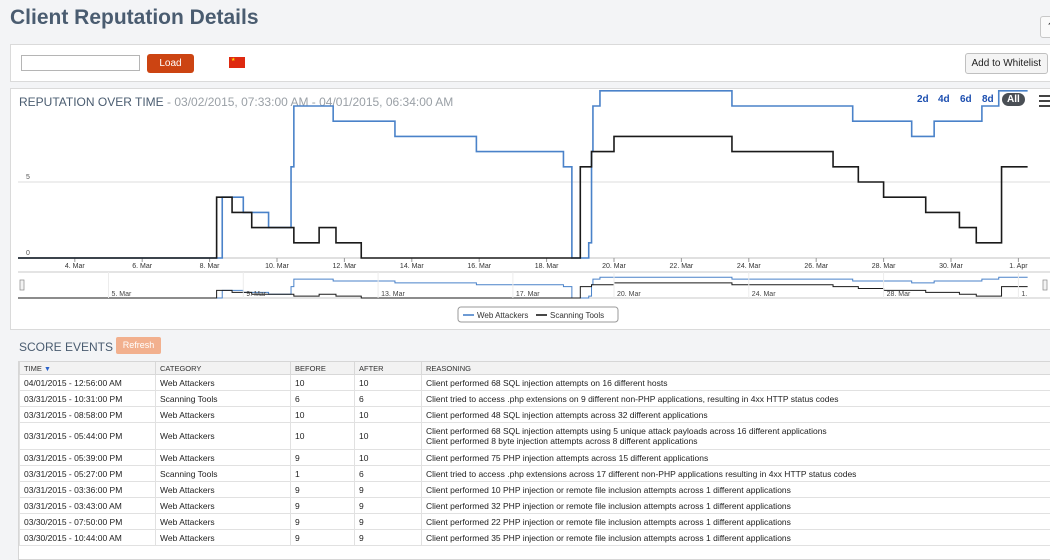 The height and width of the screenshot is (560, 1050). Describe the element at coordinates (88, 383) in the screenshot. I see `cell-time: 04/01/2015 - 12:56:00 AM` at that location.